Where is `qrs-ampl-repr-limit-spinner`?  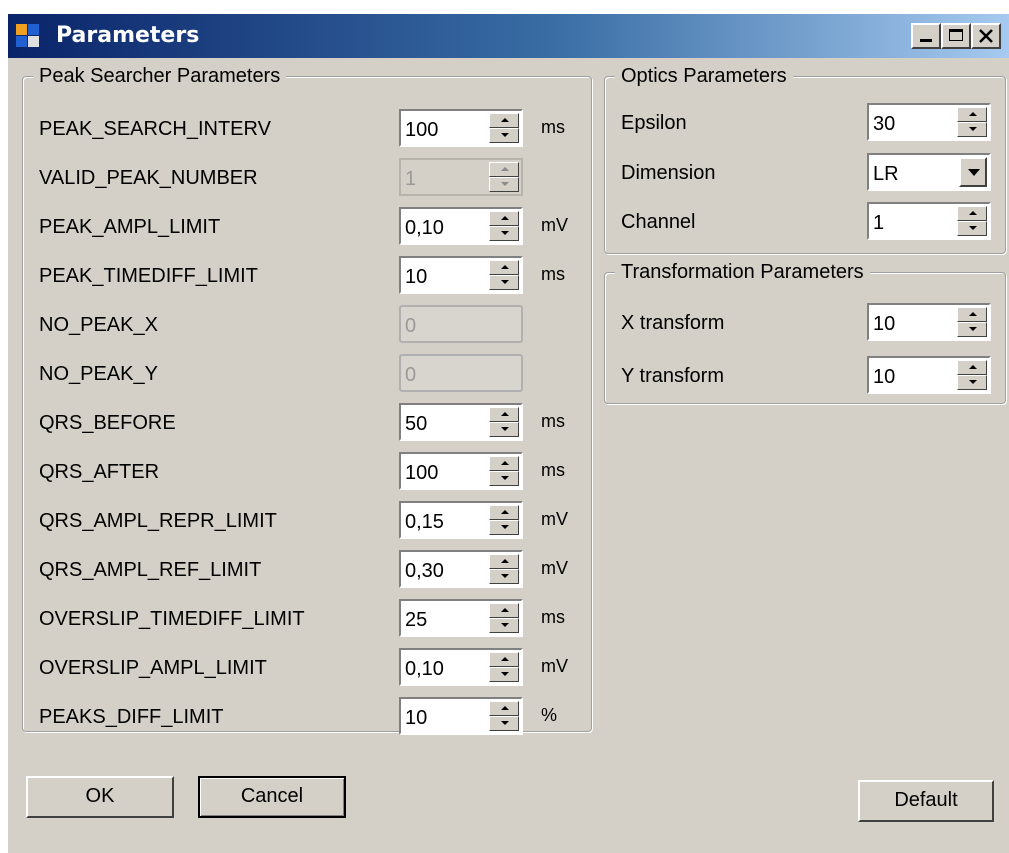 qrs-ampl-repr-limit-spinner is located at coordinates (504, 520).